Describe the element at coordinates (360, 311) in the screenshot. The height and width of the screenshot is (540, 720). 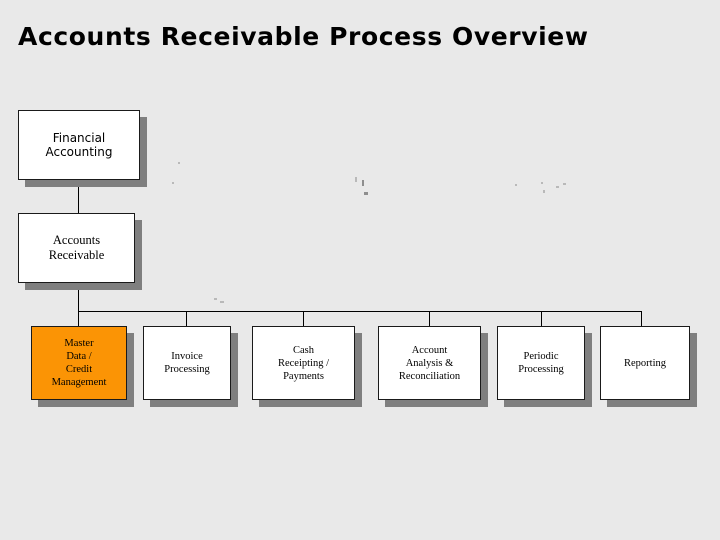
I see `connector-bus` at that location.